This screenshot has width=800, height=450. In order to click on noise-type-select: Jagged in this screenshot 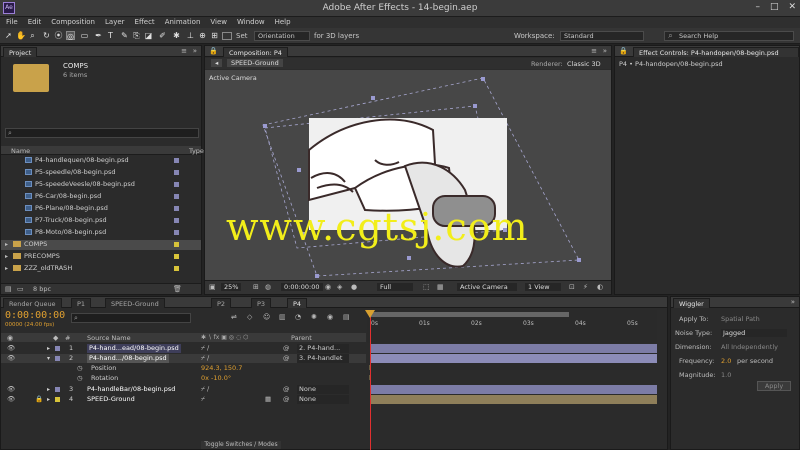, I will do `click(754, 333)`.